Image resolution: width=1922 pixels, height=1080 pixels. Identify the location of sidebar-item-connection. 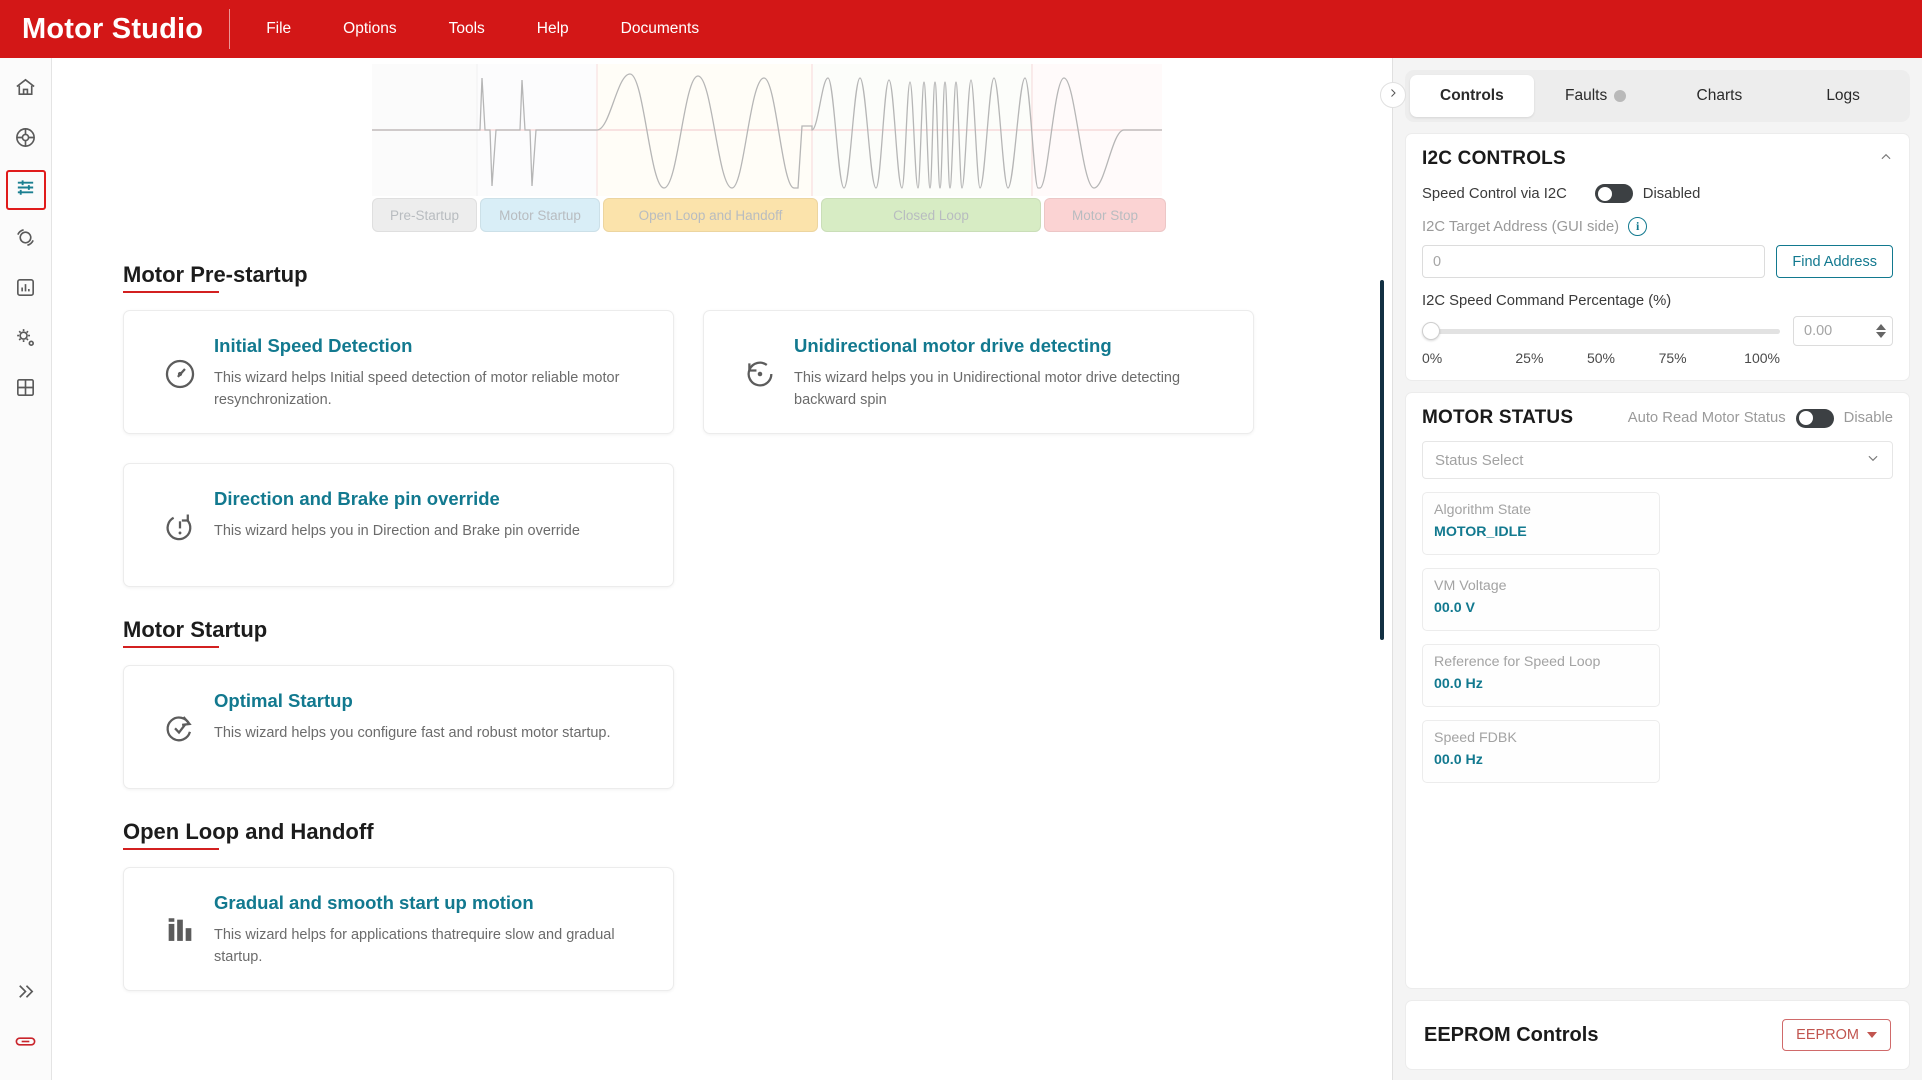
(26, 1044).